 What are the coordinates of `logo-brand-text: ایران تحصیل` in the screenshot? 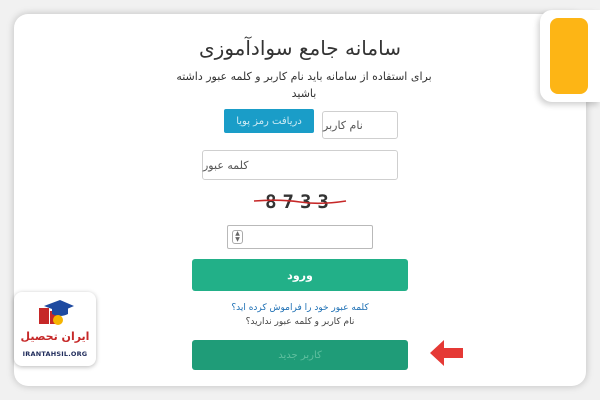 It's located at (55, 336).